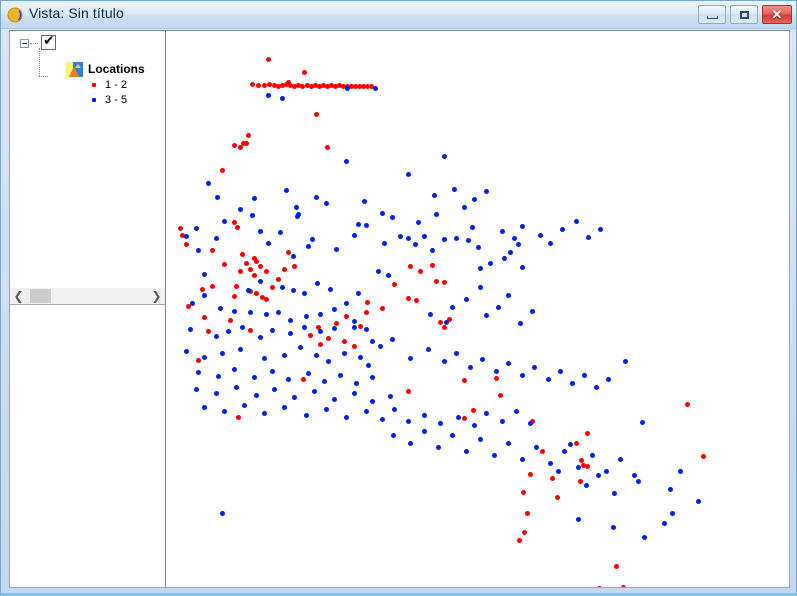 This screenshot has height=596, width=797. I want to click on minimize-button, so click(712, 14).